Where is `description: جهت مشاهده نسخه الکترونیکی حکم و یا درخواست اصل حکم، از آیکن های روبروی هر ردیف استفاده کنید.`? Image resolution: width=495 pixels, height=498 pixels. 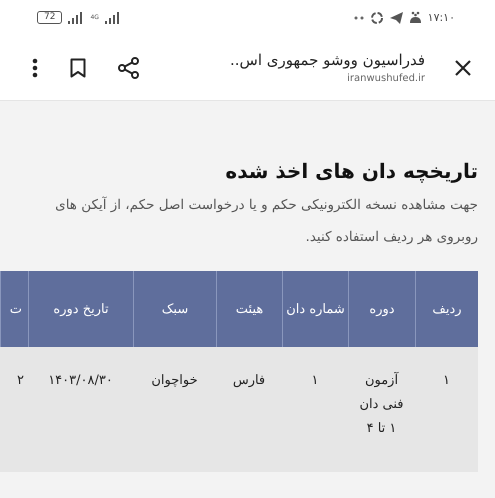
description: جهت مشاهده نسخه الکترونیکی حکم و یا درخواست اصل حکم، از آیکن های روبروی هر ردیف استفاده کنید. is located at coordinates (266, 221).